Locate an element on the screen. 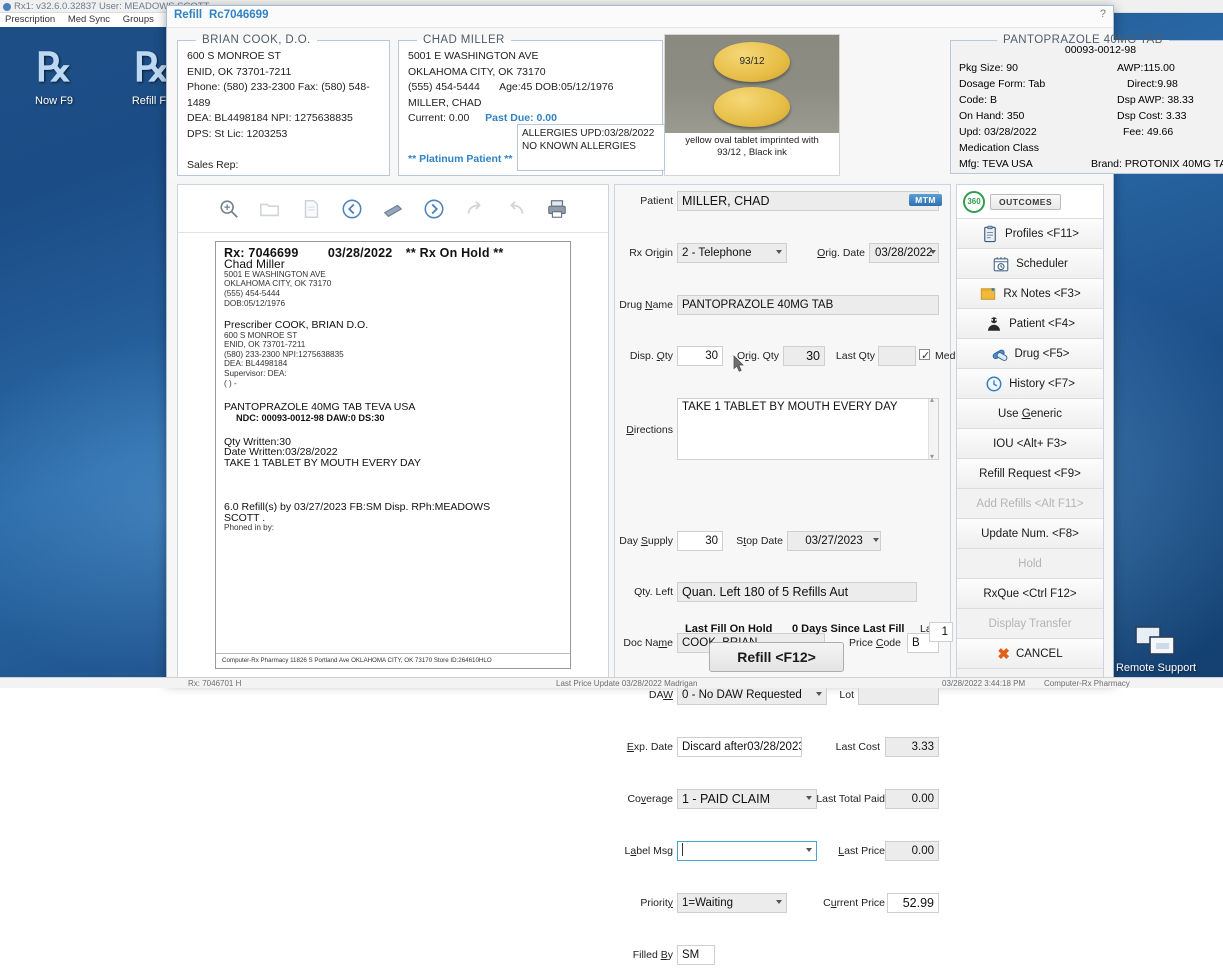 Image resolution: width=1223 pixels, height=970 pixels. status-last-price-update: Last Price Update 03/28/2022 Madrigan is located at coordinates (626, 683).